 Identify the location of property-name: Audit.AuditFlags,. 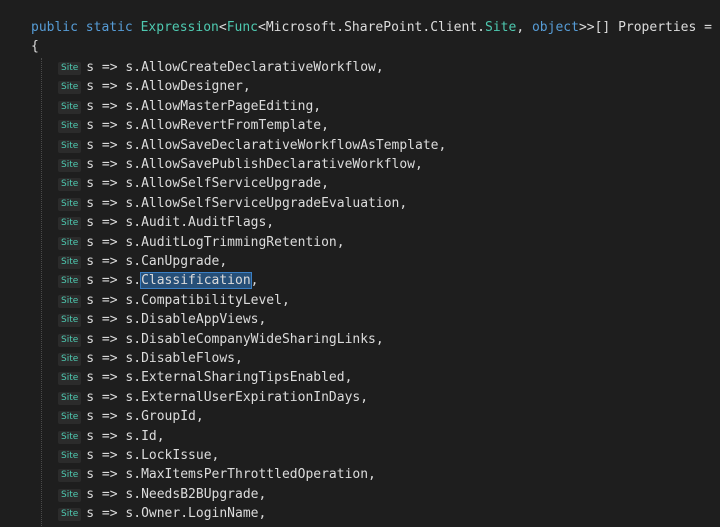
(208, 223).